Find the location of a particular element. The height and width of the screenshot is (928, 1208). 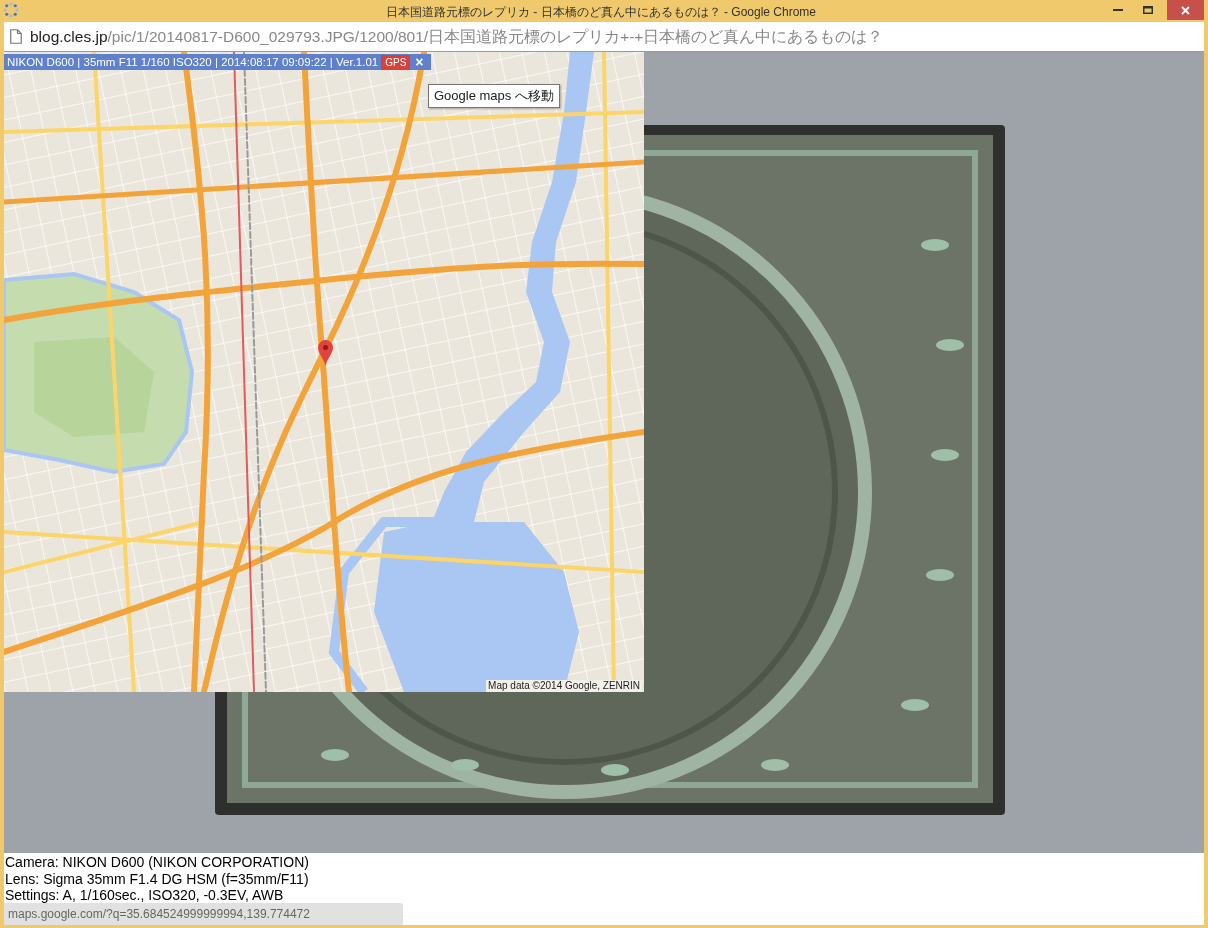

maximize-icon is located at coordinates (1148, 10).